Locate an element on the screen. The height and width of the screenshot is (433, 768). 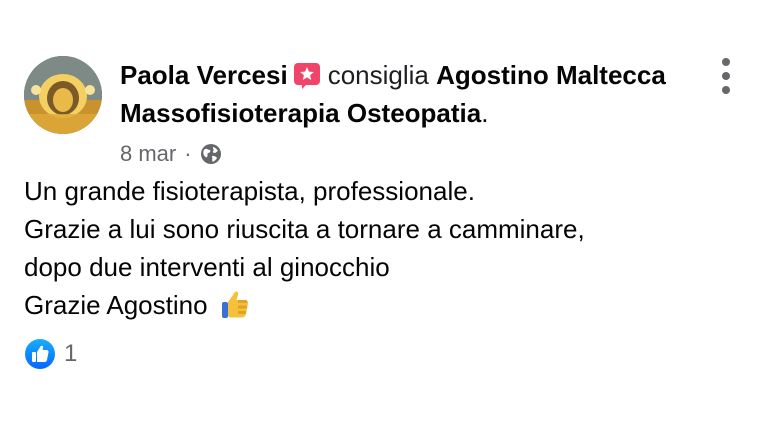
page-name-suffix: . is located at coordinates (485, 113).